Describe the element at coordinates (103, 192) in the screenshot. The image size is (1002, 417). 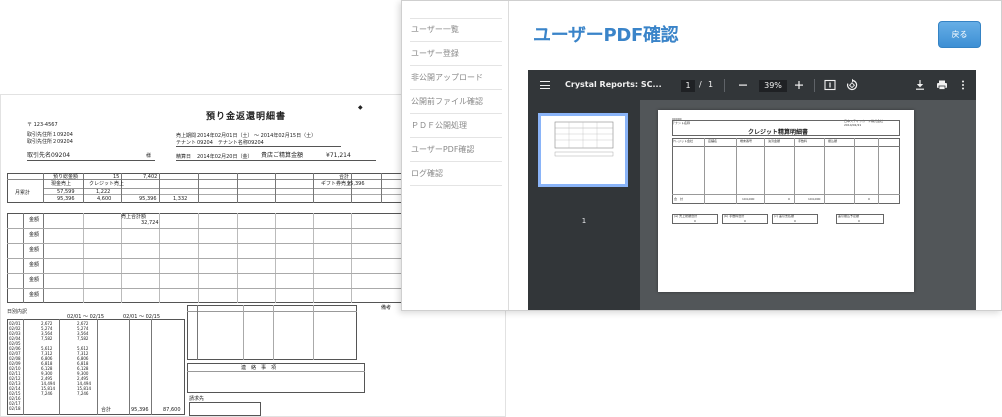
I see `val-d: 1,222` at that location.